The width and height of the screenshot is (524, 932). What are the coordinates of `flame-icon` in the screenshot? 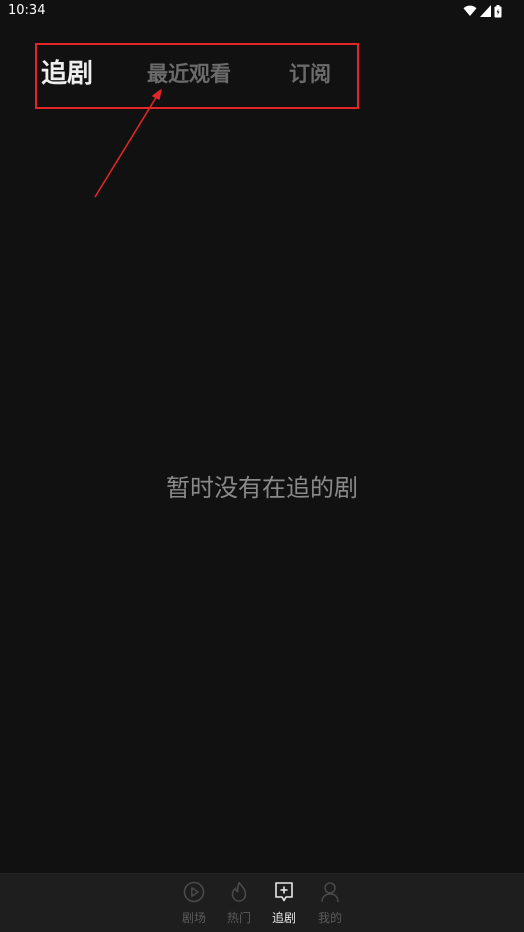 It's located at (239, 892).